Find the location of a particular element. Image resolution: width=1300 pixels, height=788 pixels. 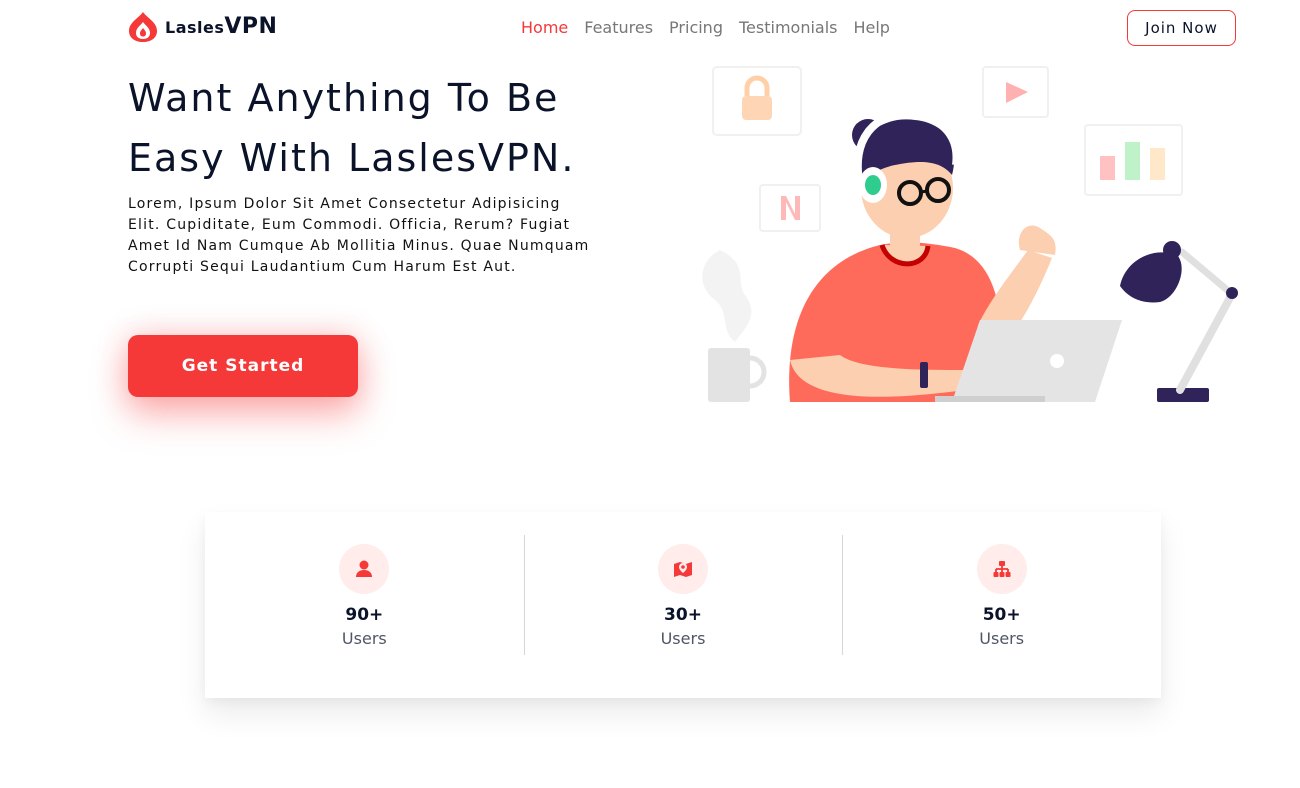

logo: Lasles VPN is located at coordinates (202, 26).